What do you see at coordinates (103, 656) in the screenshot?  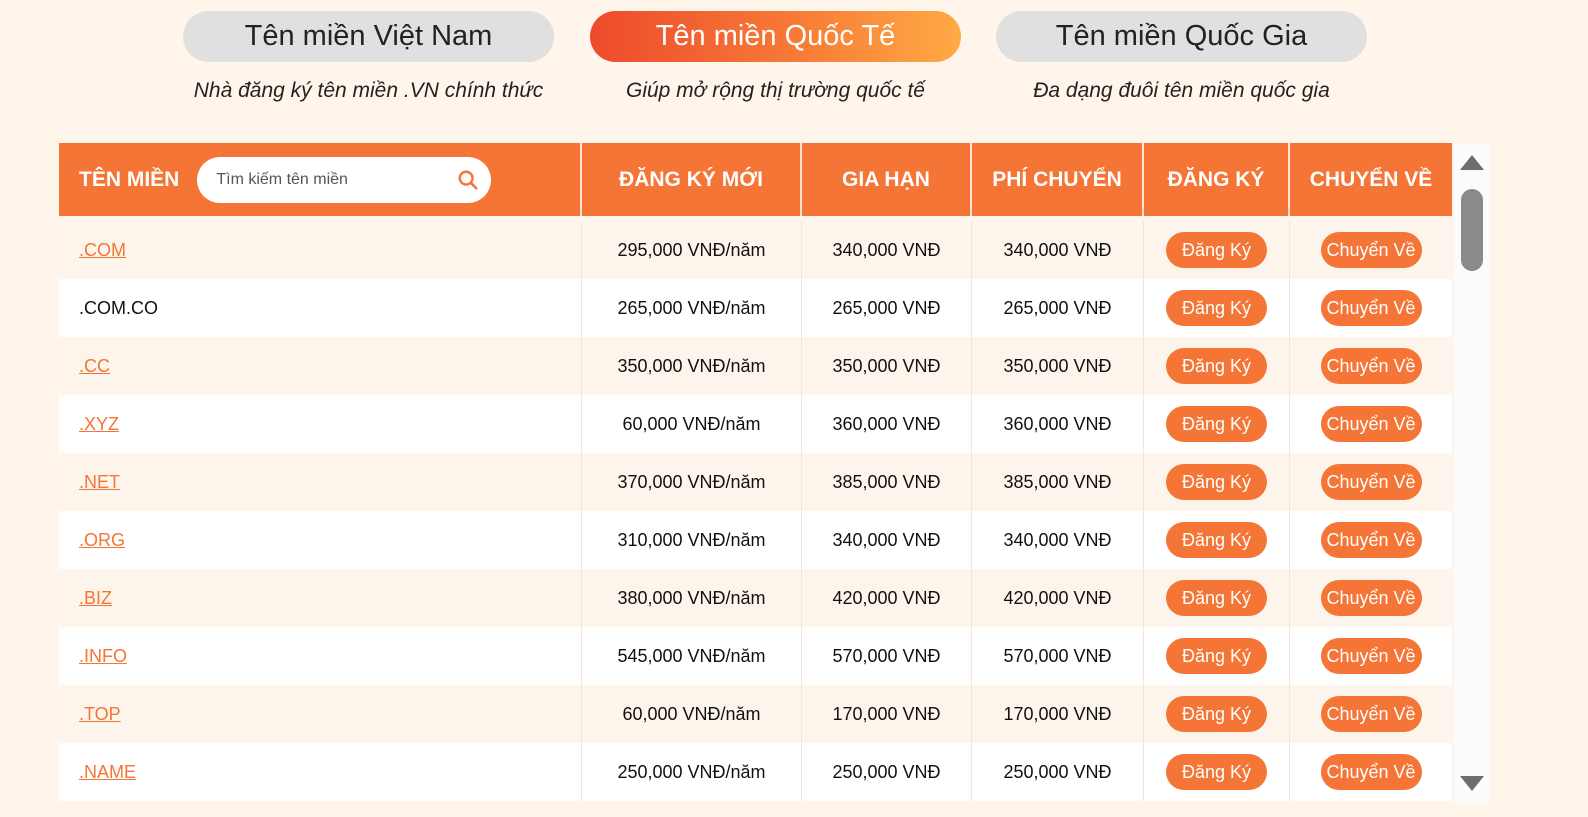 I see `domain-link: .INFO` at bounding box center [103, 656].